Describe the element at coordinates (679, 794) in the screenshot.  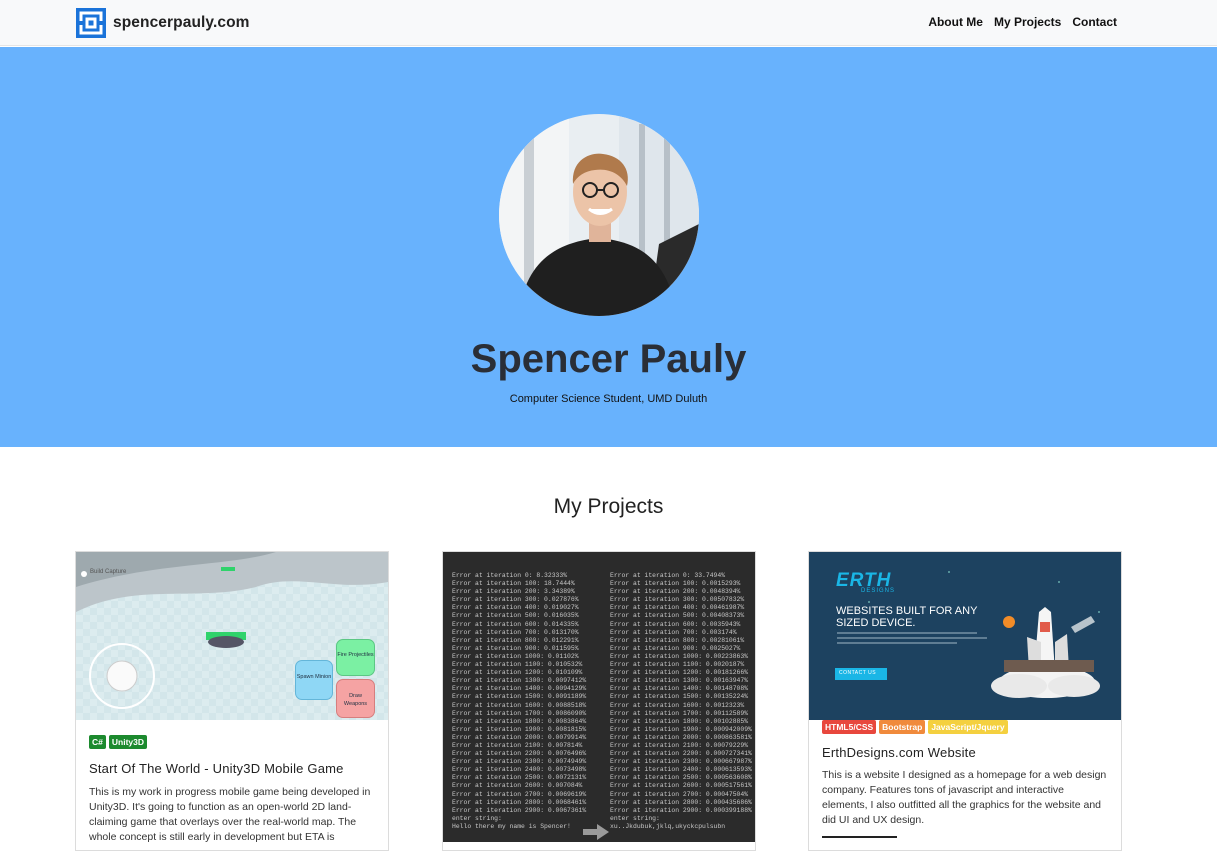
I see `console-line: Error at iteration 2700: 0.00047504%` at that location.